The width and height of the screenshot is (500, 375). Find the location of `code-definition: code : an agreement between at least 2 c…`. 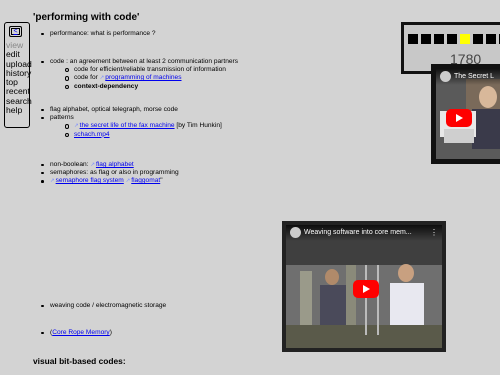

code-definition: code : an agreement between at least 2 c… is located at coordinates (144, 61).